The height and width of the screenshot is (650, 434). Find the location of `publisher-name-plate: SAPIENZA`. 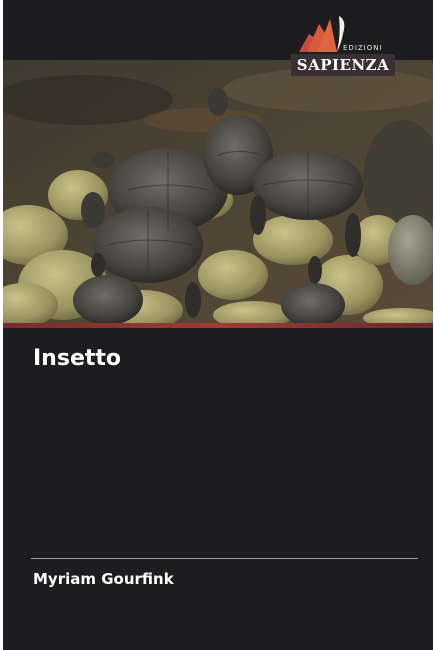

publisher-name-plate: SAPIENZA is located at coordinates (343, 65).